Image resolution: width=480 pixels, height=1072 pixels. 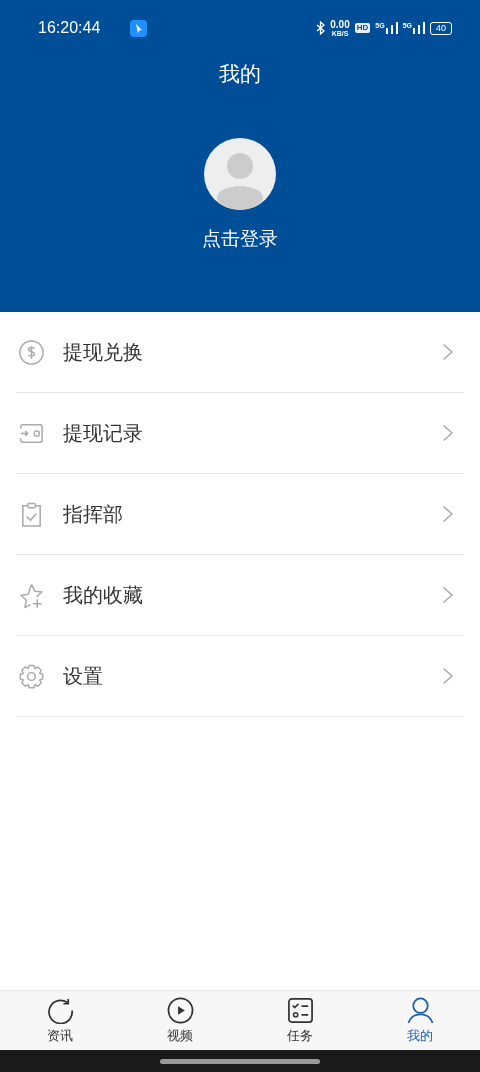 I want to click on play-icon, so click(x=180, y=1010).